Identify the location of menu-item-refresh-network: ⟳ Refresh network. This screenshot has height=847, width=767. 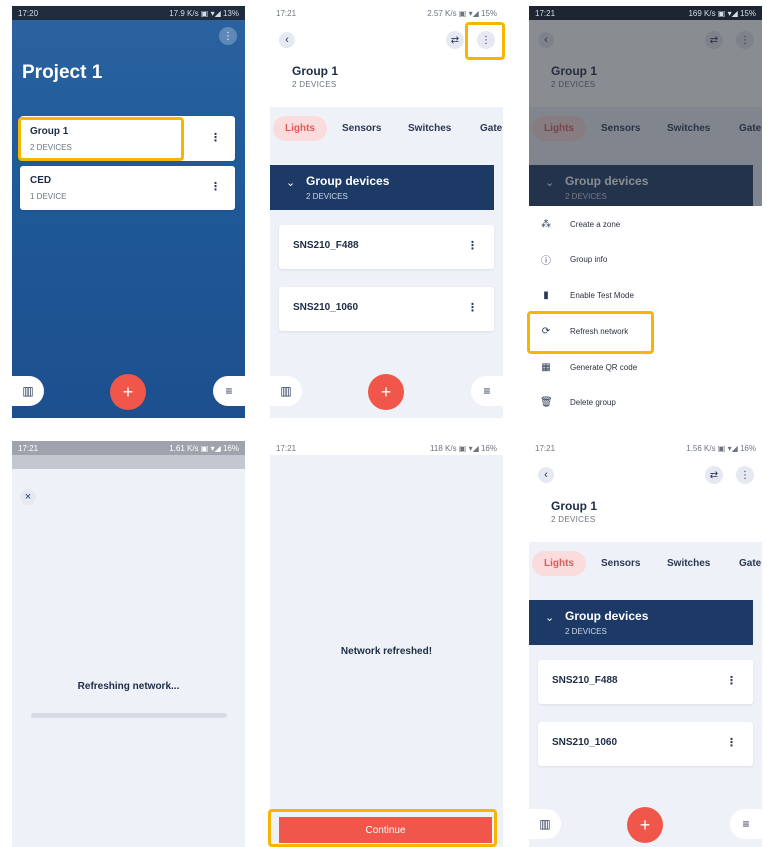
(645, 331).